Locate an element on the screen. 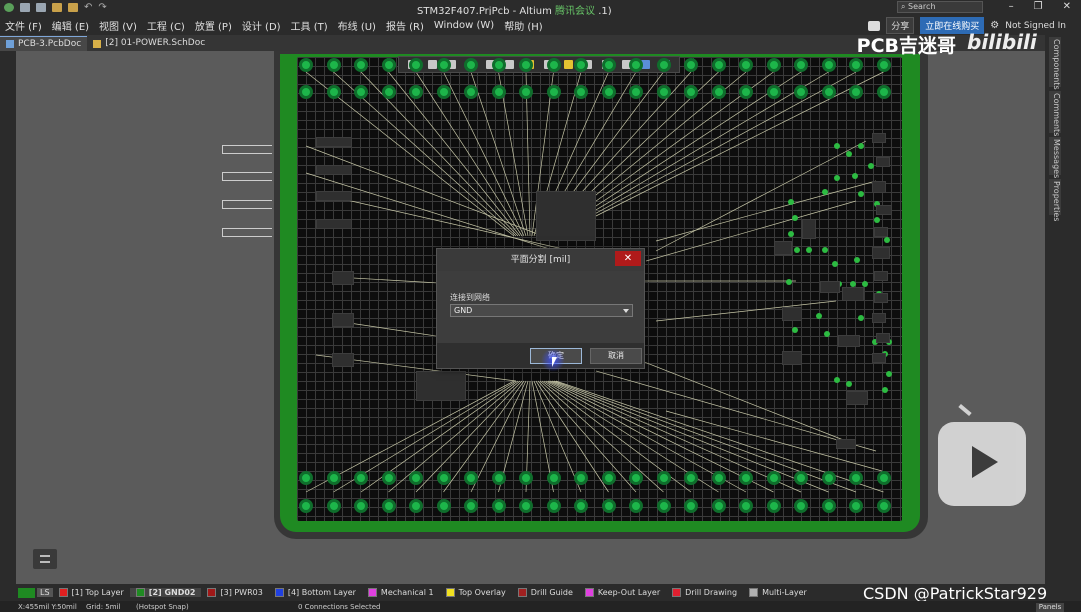 This screenshot has width=1081, height=612. panels-button: Panels is located at coordinates (1050, 607).